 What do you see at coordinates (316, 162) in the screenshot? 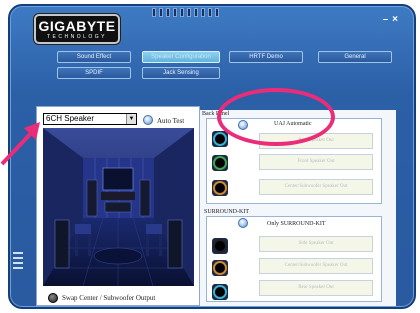
I see `back-output-front: Front Speaker Out` at bounding box center [316, 162].